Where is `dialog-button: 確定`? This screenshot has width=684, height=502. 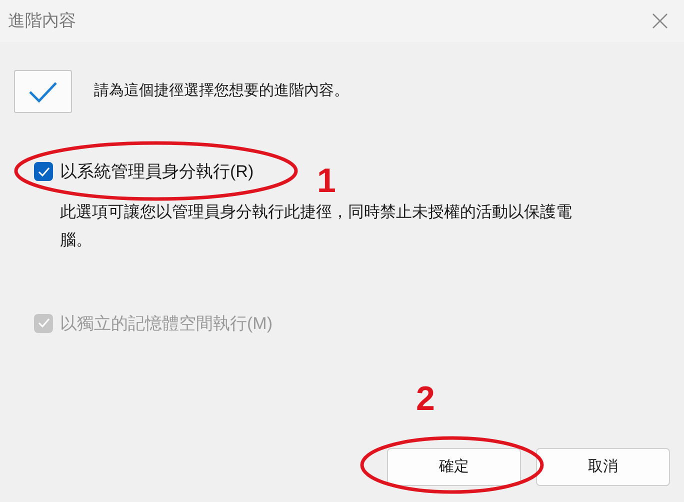 dialog-button: 確定 is located at coordinates (454, 467).